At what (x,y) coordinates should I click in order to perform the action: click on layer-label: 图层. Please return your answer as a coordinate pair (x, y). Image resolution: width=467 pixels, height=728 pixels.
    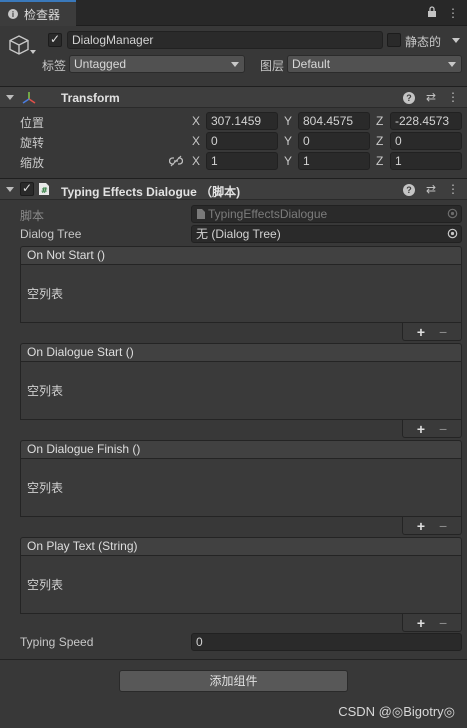
    Looking at the image, I should click on (272, 66).